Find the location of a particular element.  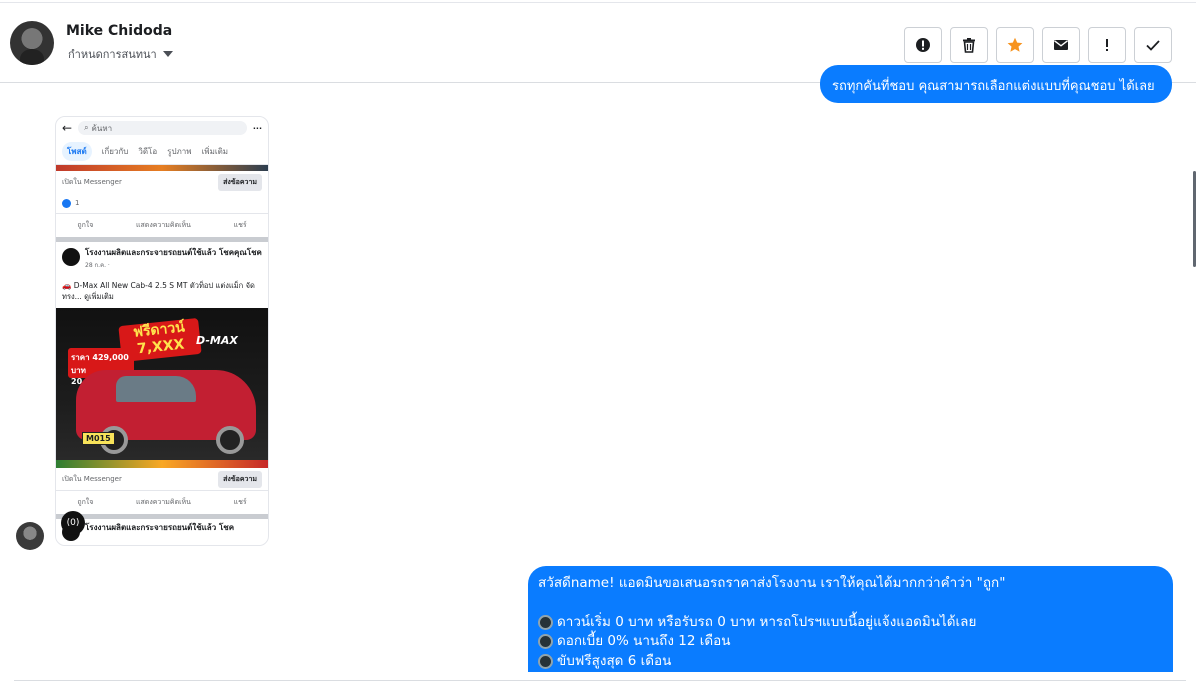

composer-divider is located at coordinates (600, 680).